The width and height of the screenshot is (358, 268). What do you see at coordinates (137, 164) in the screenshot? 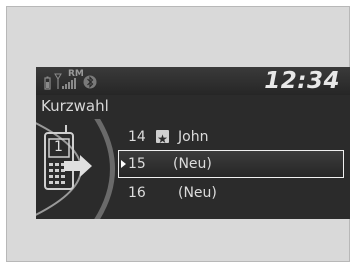
I see `entry-number: 15` at bounding box center [137, 164].